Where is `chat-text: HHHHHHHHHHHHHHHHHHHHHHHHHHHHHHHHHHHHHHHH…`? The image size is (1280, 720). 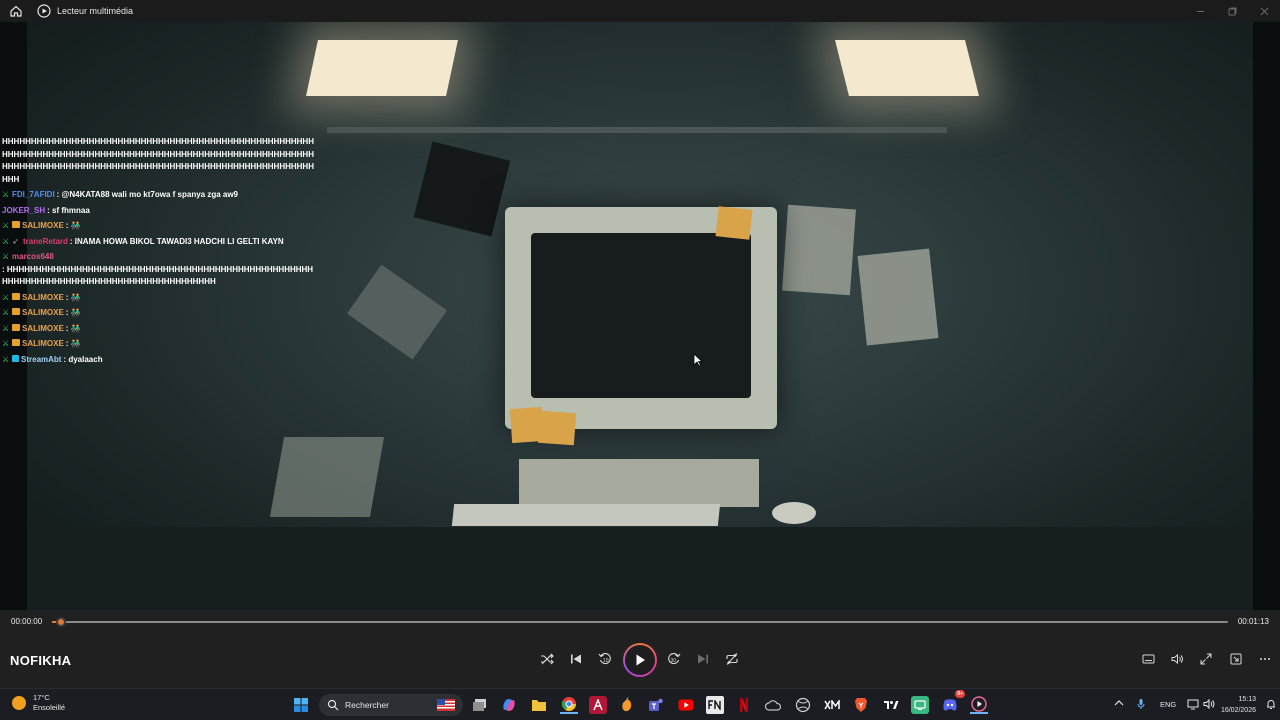 chat-text: HHHHHHHHHHHHHHHHHHHHHHHHHHHHHHHHHHHHHHHH… is located at coordinates (158, 160).